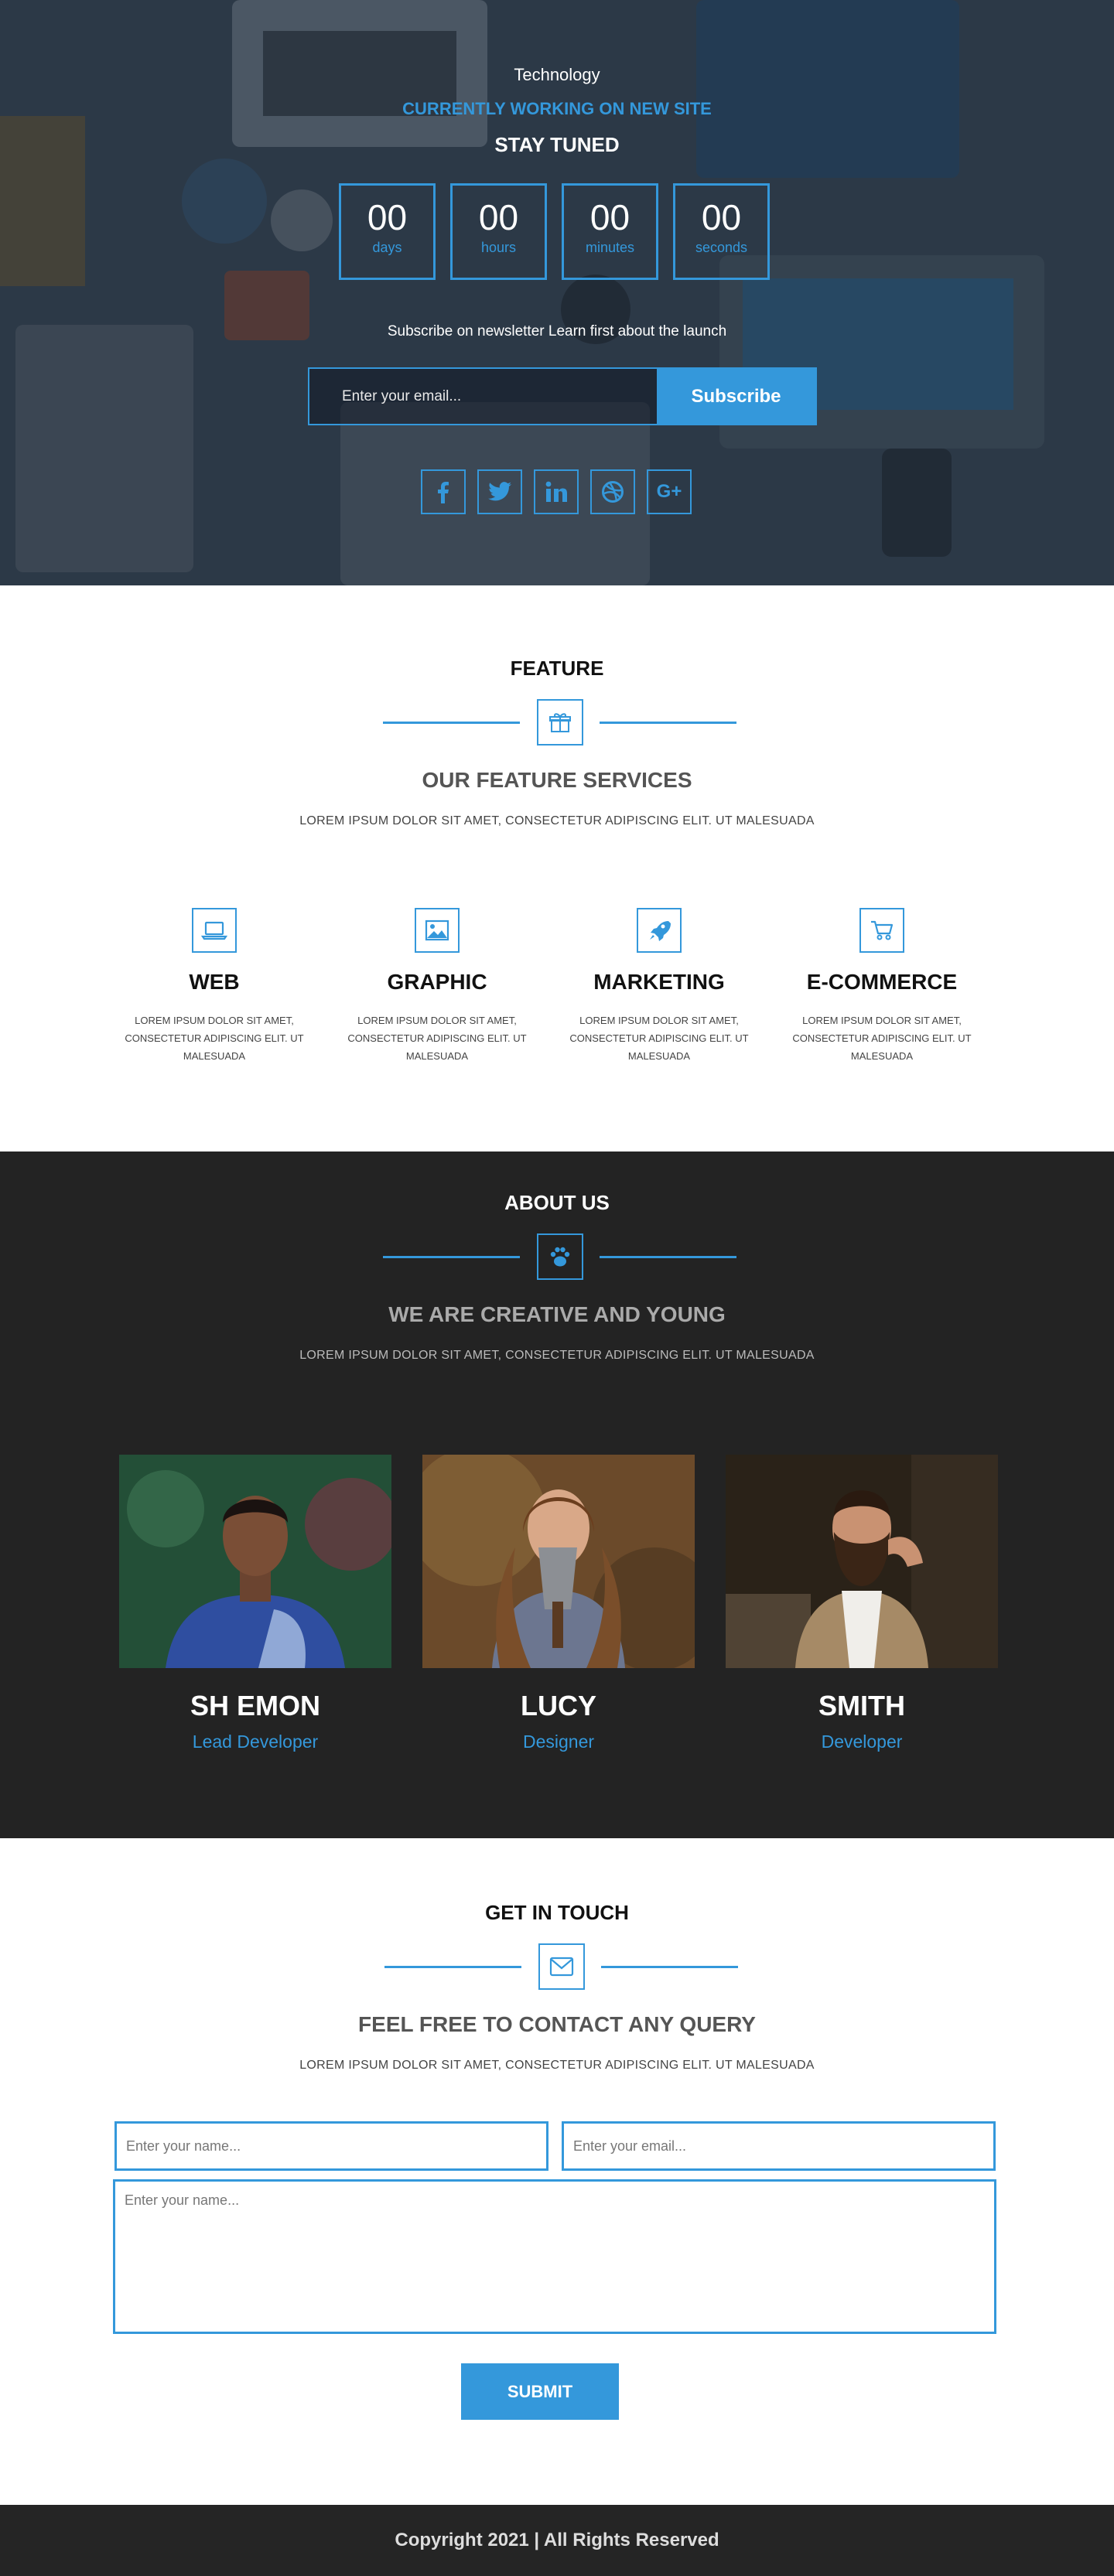 This screenshot has width=1114, height=2576. What do you see at coordinates (882, 982) in the screenshot?
I see `feature-title: E-COMMERCE` at bounding box center [882, 982].